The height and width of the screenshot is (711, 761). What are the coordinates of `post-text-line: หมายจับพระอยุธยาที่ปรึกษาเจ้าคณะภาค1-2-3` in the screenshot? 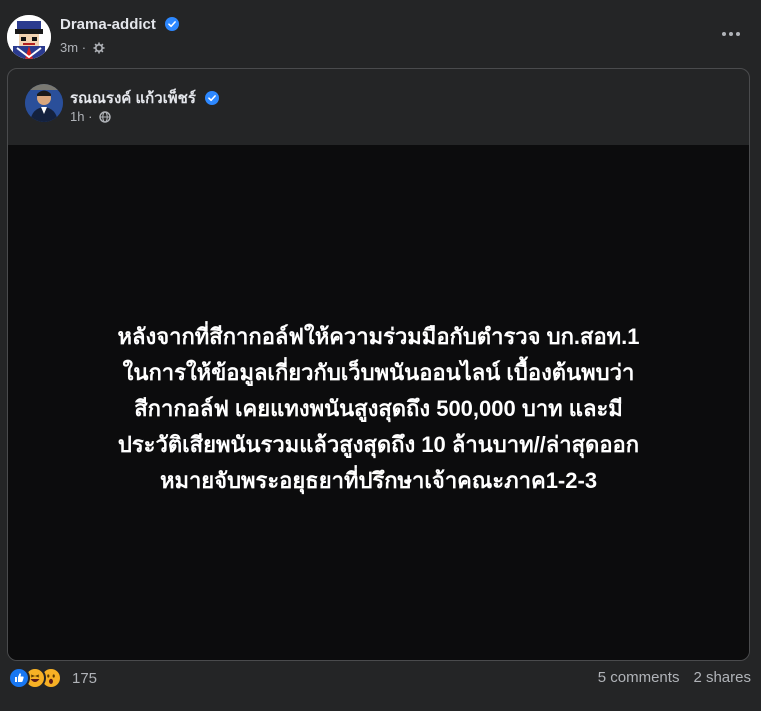 It's located at (378, 480).